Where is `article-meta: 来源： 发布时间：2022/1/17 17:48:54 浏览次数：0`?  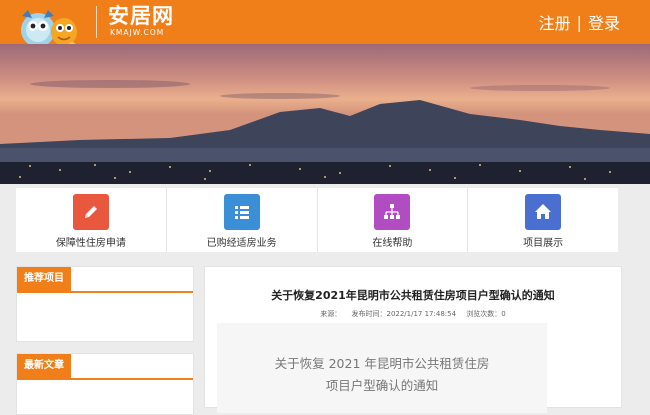
article-meta: 来源： 发布时间：2022/1/17 17:48:54 浏览次数：0 is located at coordinates (413, 314).